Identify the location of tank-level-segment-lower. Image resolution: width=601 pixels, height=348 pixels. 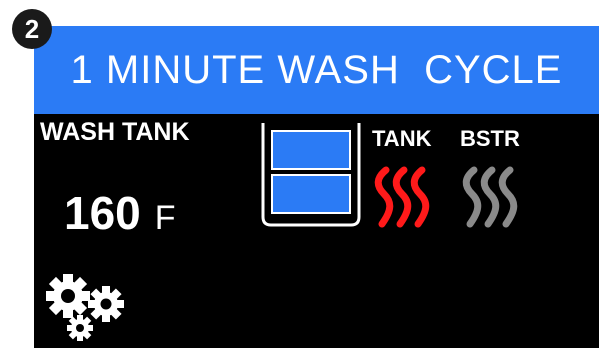
(311, 194).